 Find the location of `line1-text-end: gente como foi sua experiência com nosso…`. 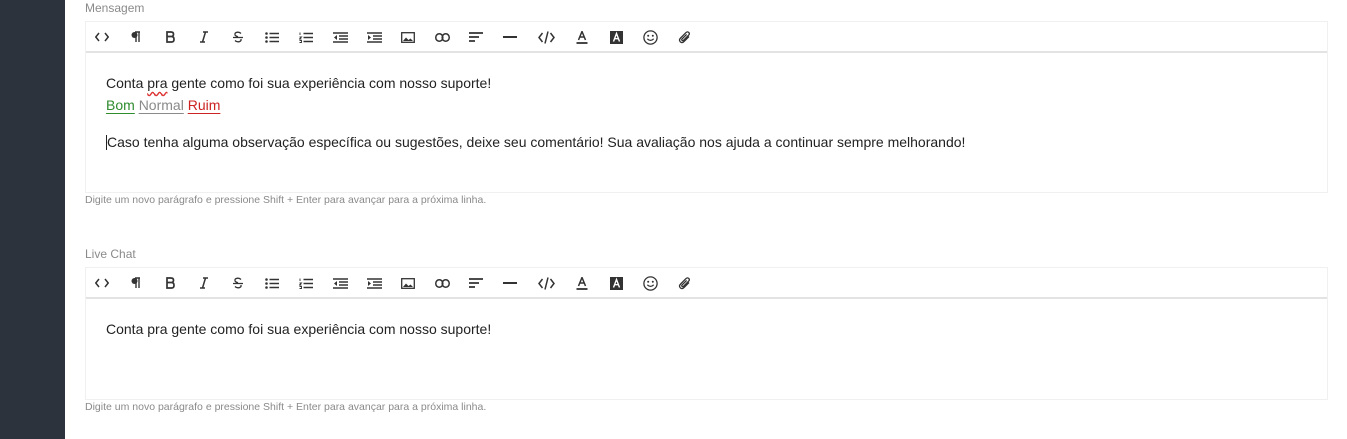

line1-text-end: gente como foi sua experiência com nosso… is located at coordinates (329, 83).